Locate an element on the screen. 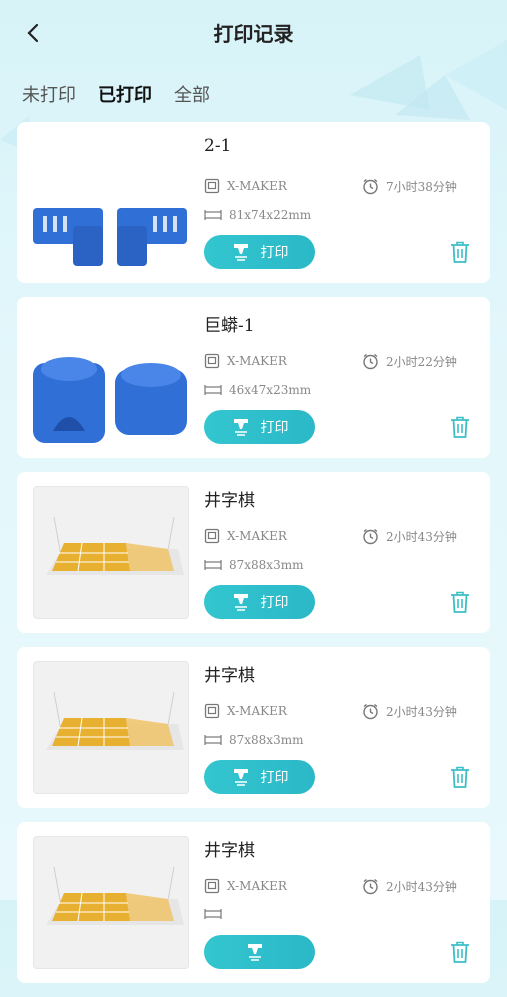  print-time-text: 7小时38分钟 is located at coordinates (421, 187).